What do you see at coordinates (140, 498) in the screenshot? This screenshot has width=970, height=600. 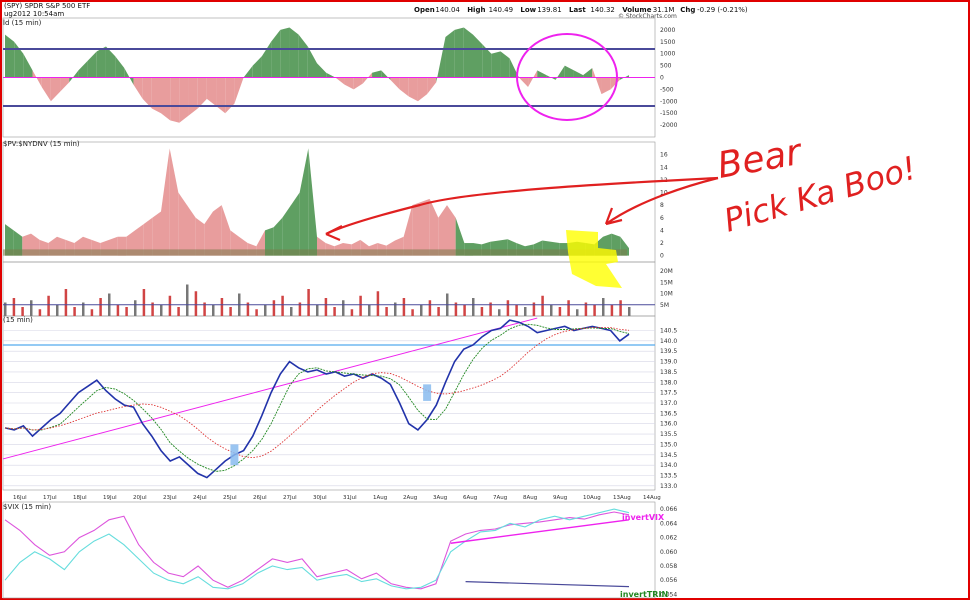 I see `price-x-label: 20Jul` at bounding box center [140, 498].